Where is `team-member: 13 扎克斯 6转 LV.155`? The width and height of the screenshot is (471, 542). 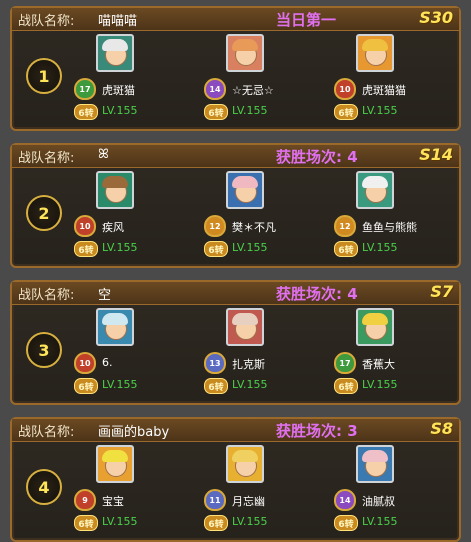 team-member: 13 扎克斯 6转 LV.155 is located at coordinates (267, 356).